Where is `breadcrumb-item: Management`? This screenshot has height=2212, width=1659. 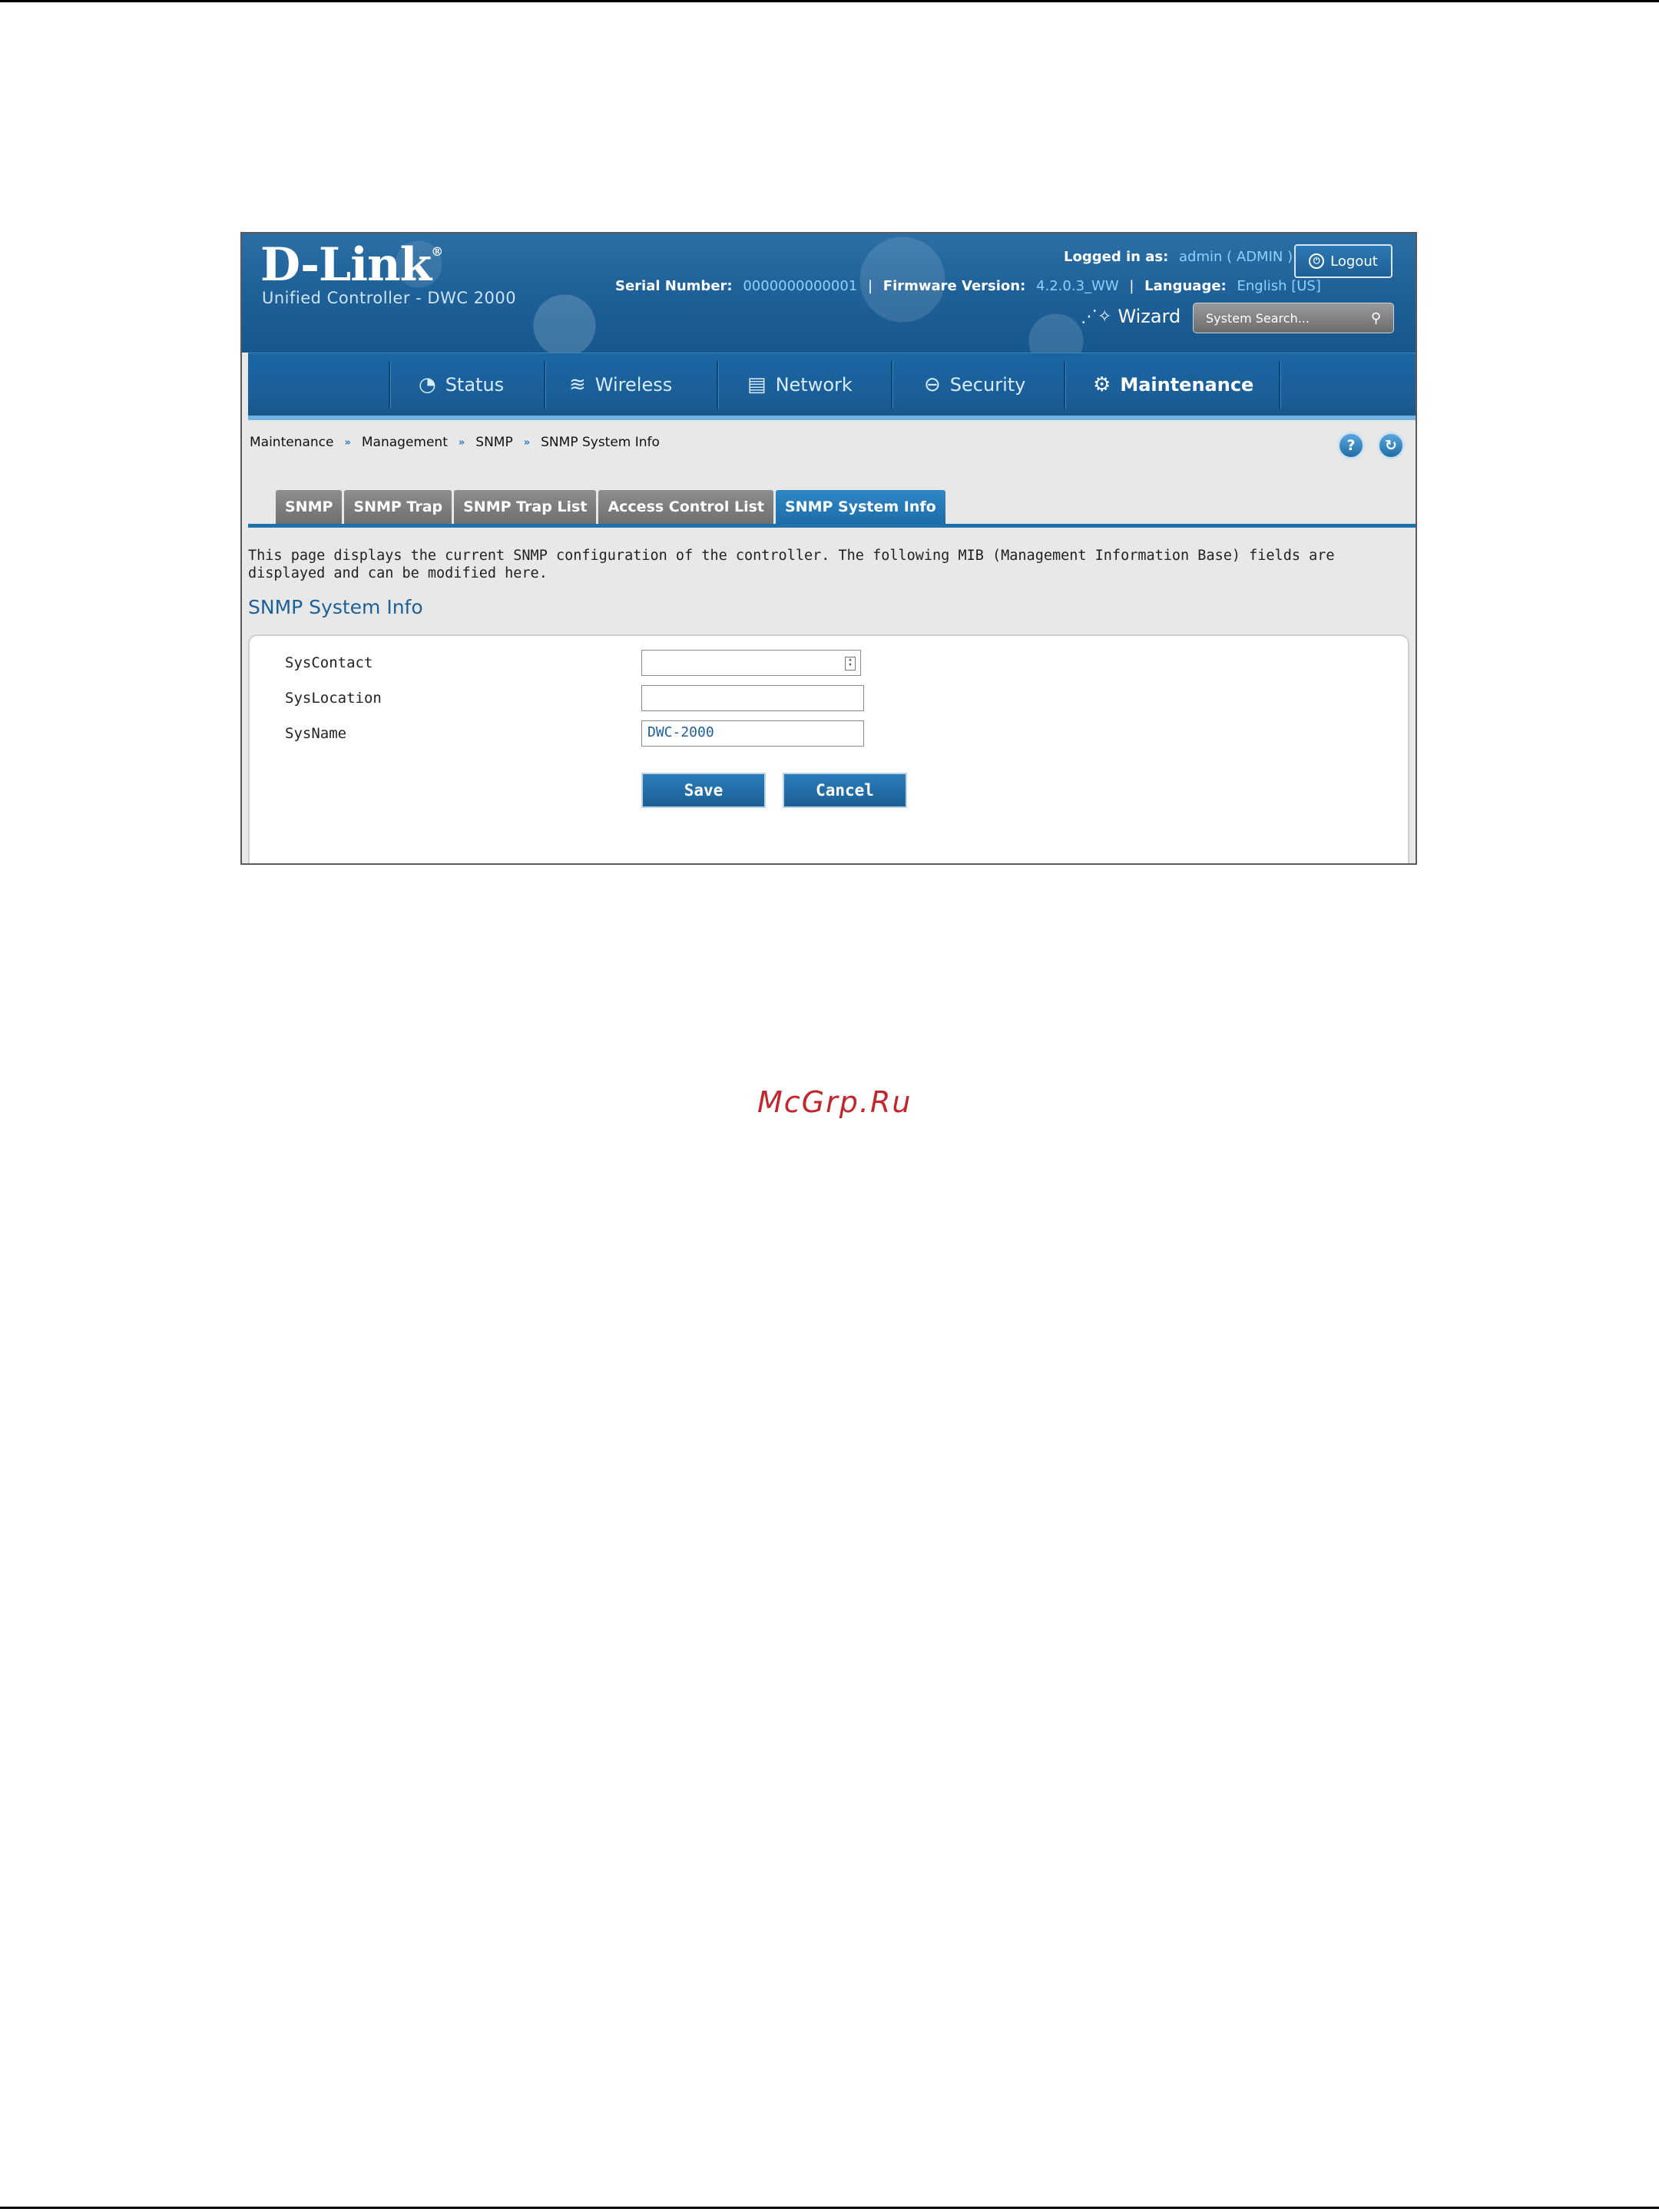 breadcrumb-item: Management is located at coordinates (405, 442).